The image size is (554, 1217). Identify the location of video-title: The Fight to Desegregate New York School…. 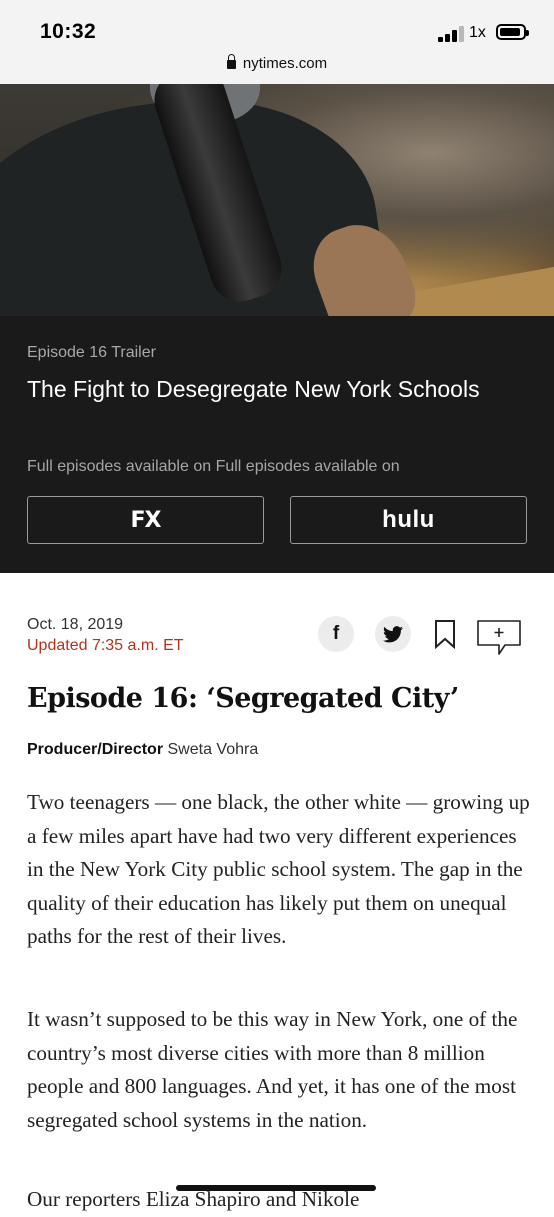
(262, 389).